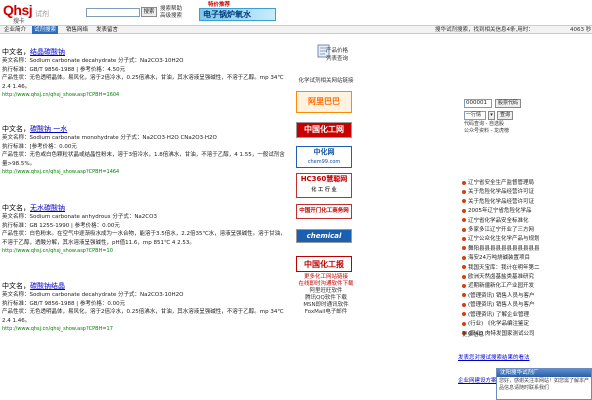 The image size is (592, 400). What do you see at coordinates (324, 264) in the screenshot?
I see `ad-china-chemical-news: 中国化工报` at bounding box center [324, 264].